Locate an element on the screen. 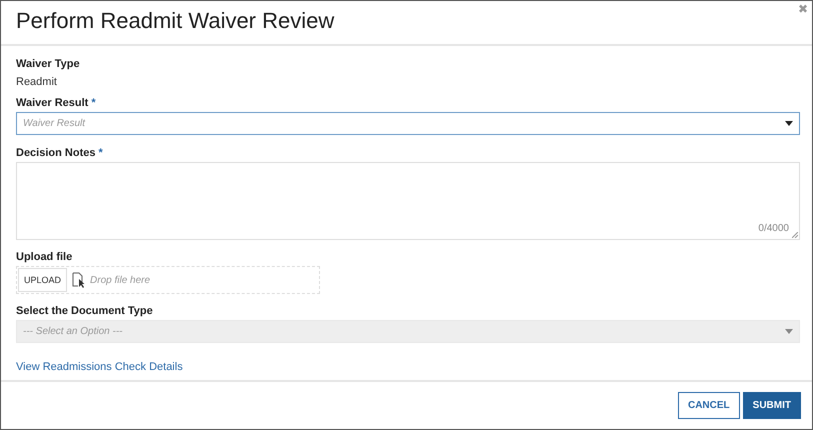  field-label: Upload file is located at coordinates (44, 257).